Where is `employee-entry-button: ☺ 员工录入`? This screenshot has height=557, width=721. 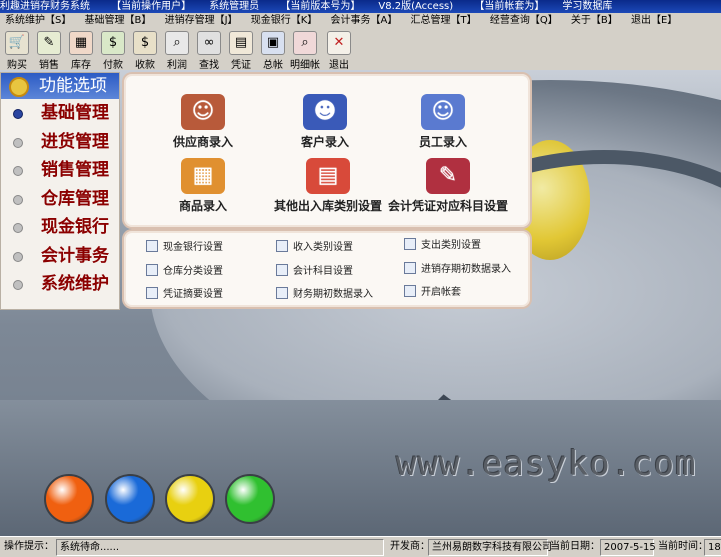
employee-entry-button: ☺ 员工录入 is located at coordinates (443, 122).